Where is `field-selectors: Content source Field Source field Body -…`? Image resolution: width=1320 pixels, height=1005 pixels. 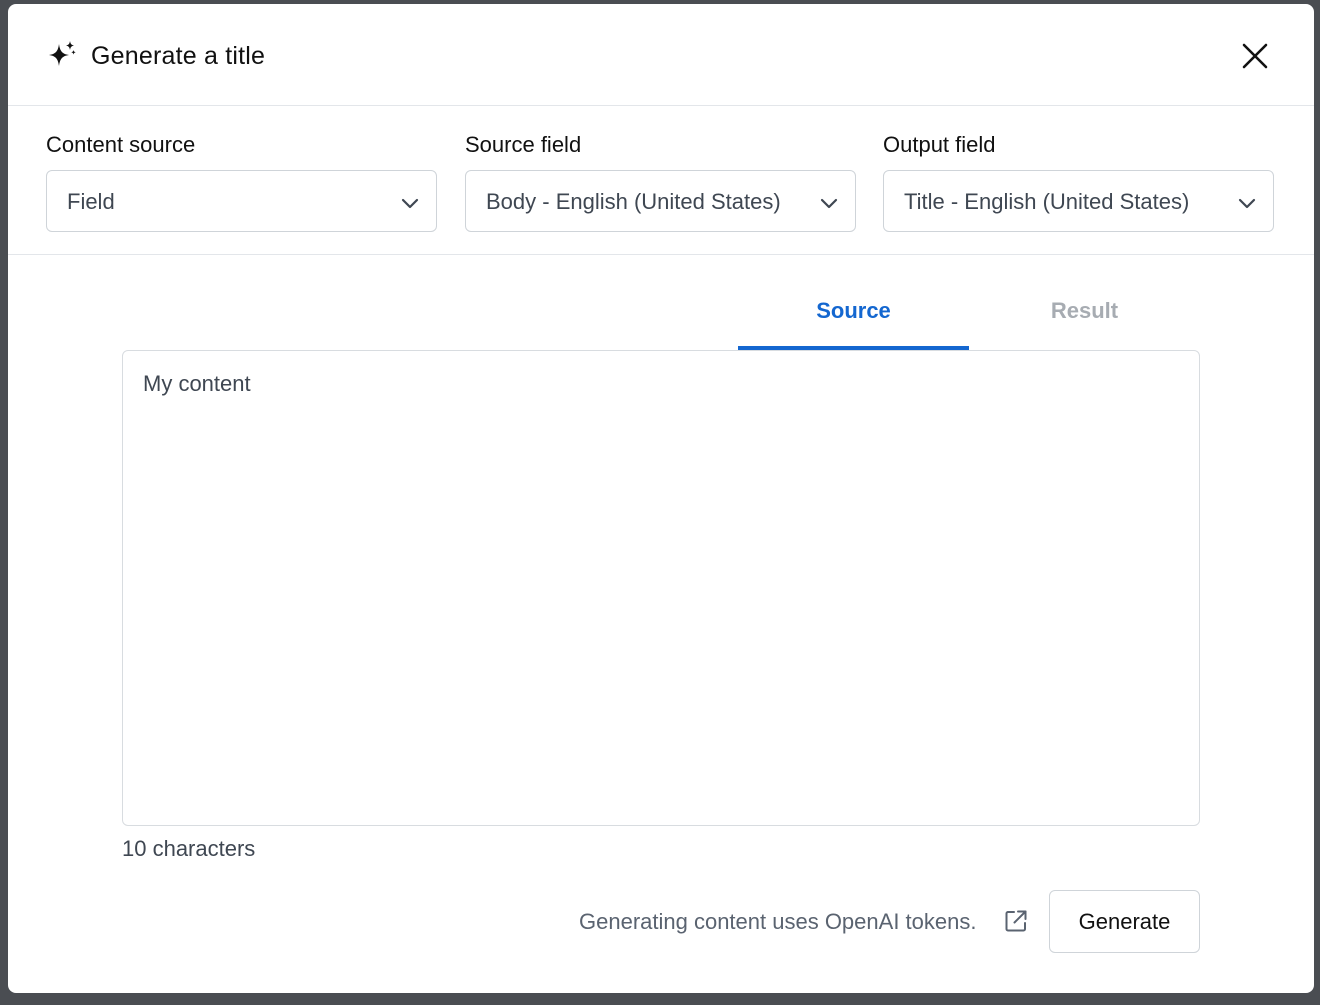 field-selectors: Content source Field Source field Body -… is located at coordinates (661, 180).